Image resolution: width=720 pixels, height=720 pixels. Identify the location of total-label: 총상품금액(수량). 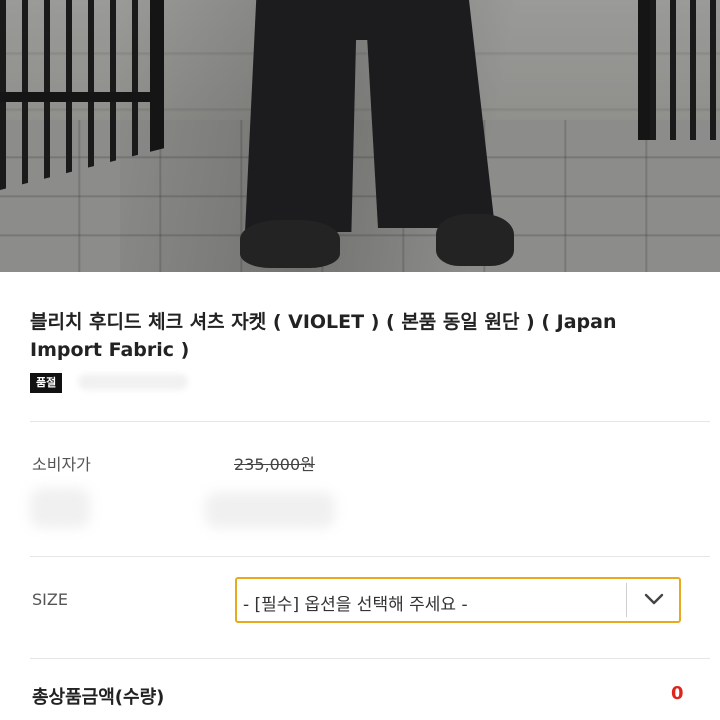
(98, 697).